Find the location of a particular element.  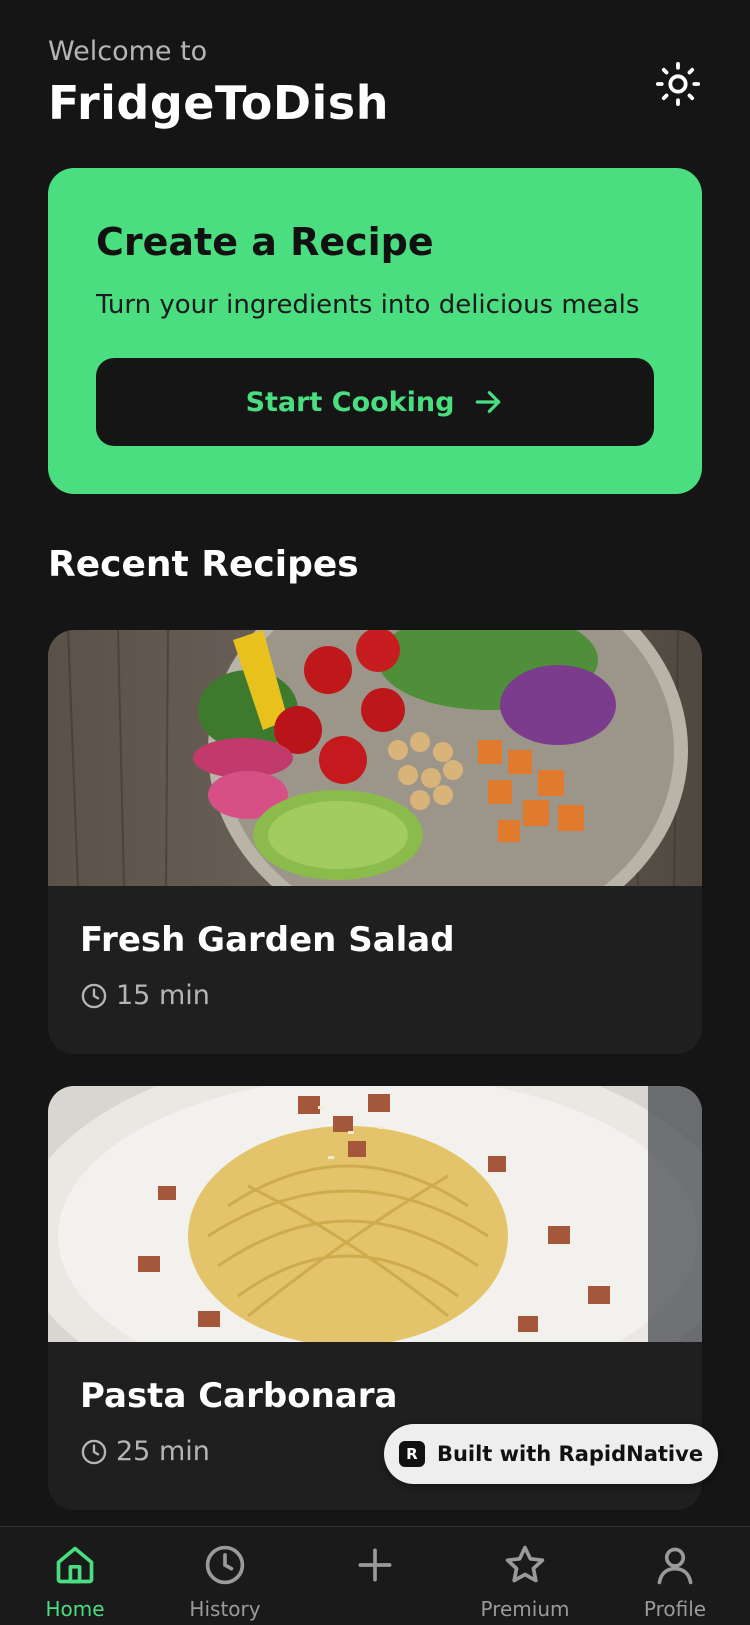

plus-icon is located at coordinates (375, 1565).